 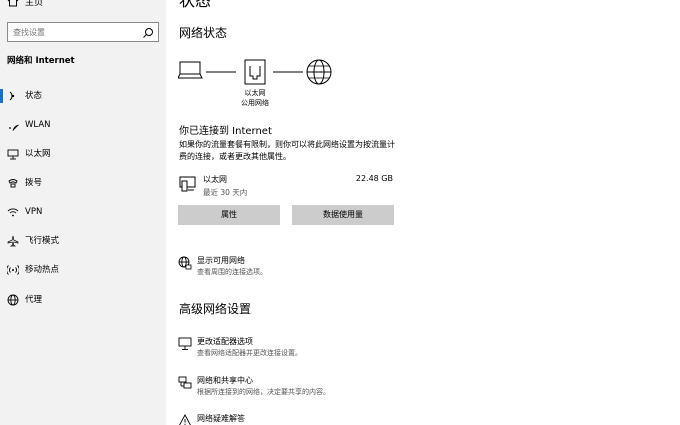 I want to click on vpn-icon, so click(x=13, y=212).